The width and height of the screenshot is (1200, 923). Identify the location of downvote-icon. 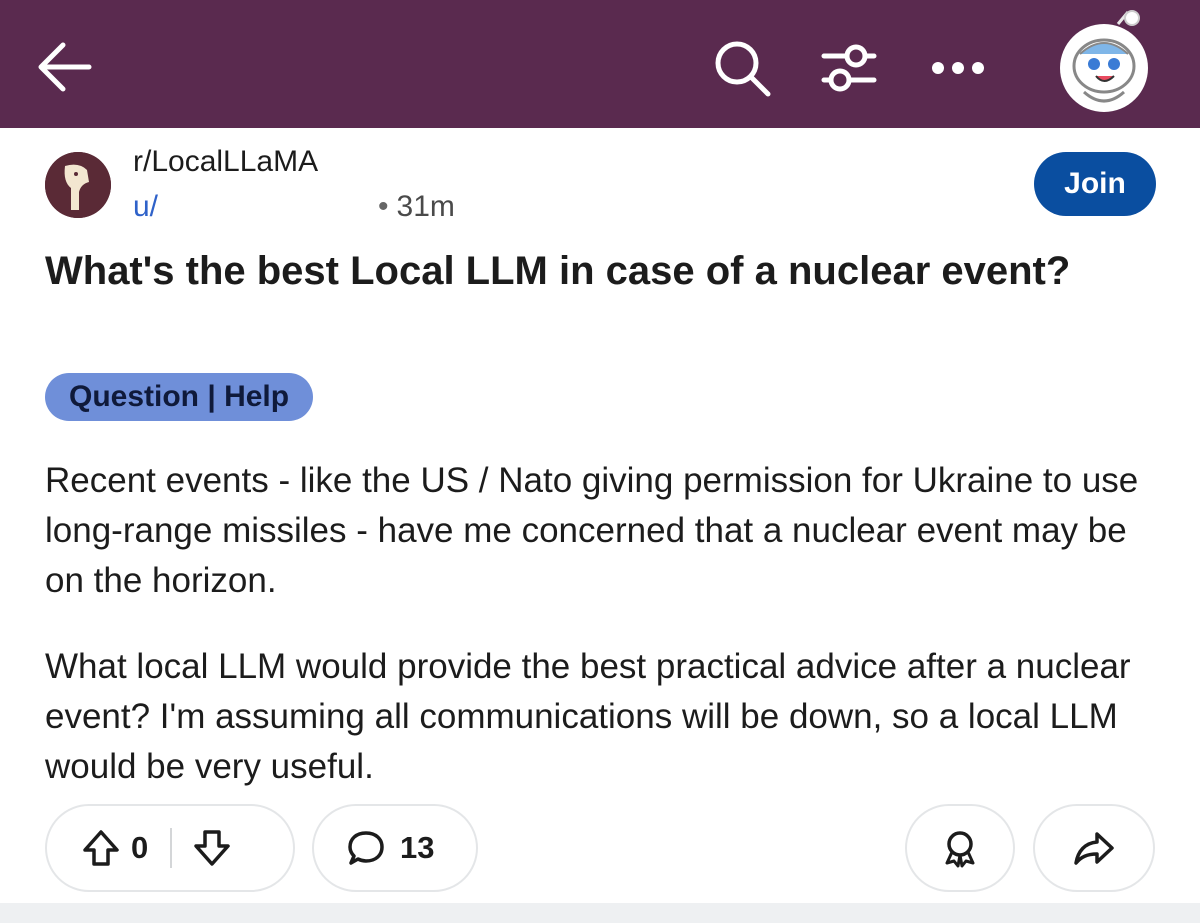
(212, 848).